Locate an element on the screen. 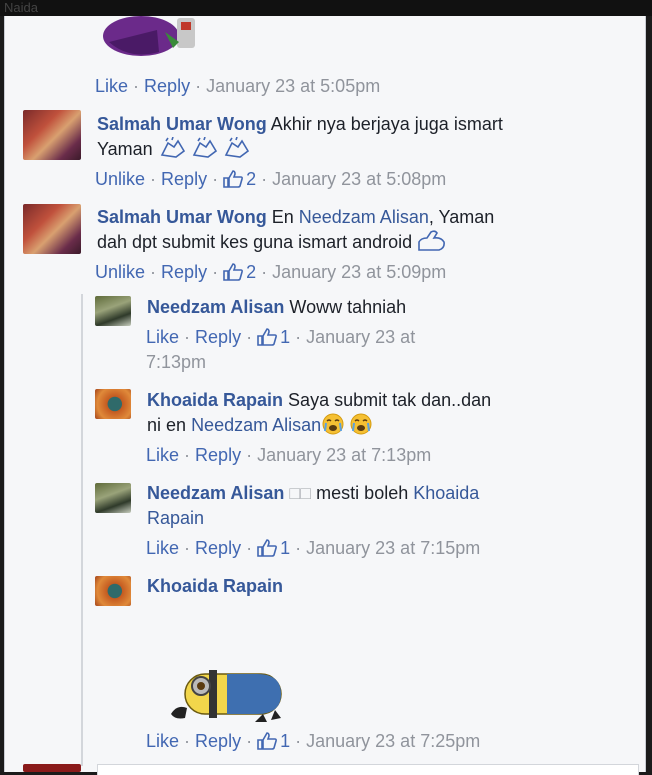 This screenshot has height=775, width=652. comment-actions: Like · Reply · January 23 at 5:05pm is located at coordinates (238, 86).